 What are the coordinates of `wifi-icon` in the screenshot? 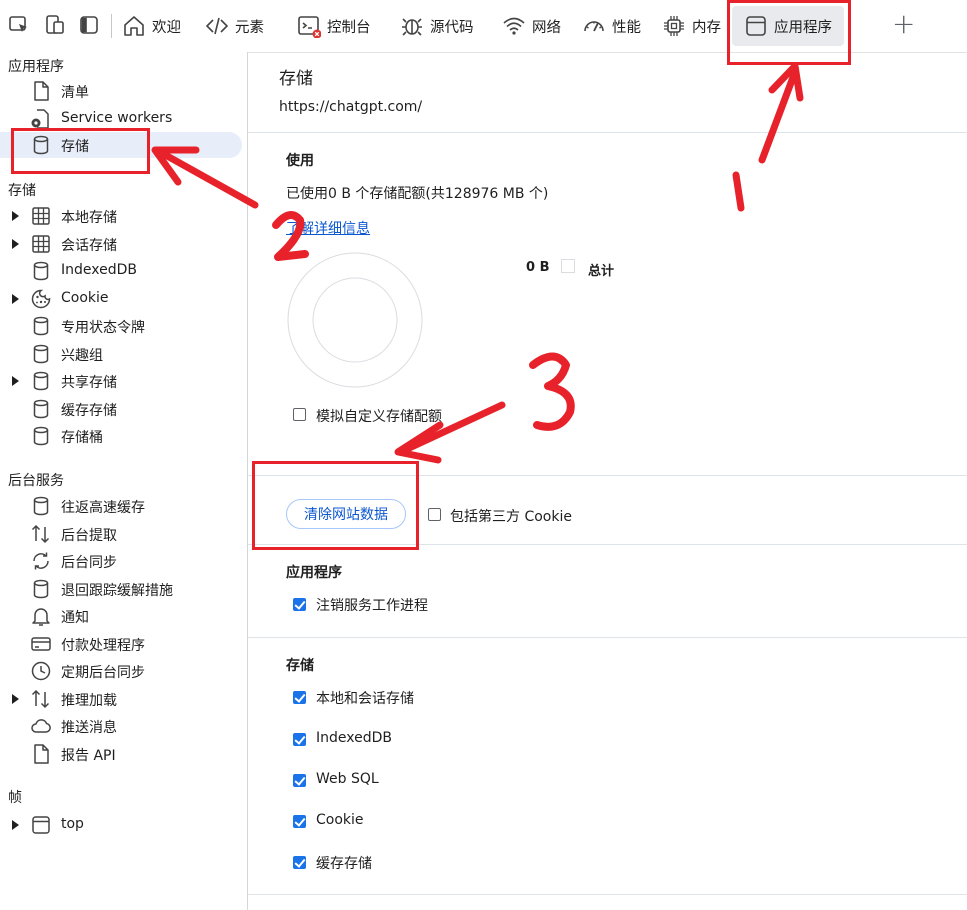 It's located at (514, 26).